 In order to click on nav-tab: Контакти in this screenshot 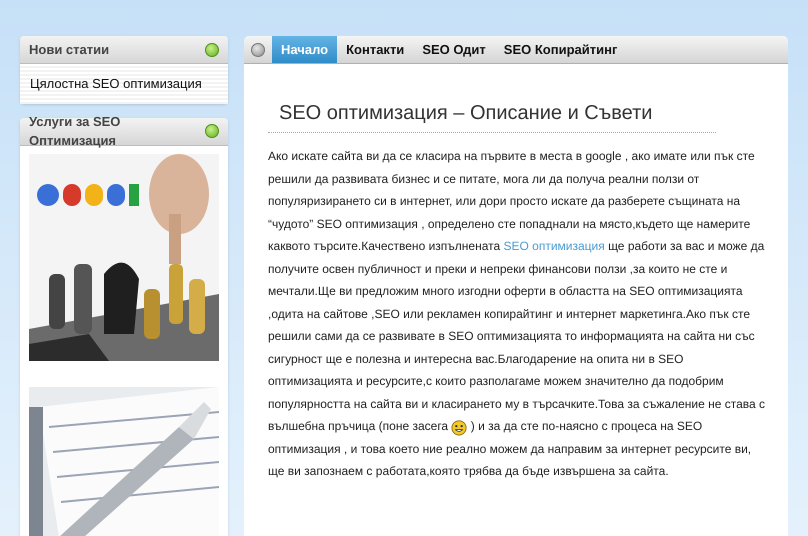, I will do `click(375, 49)`.